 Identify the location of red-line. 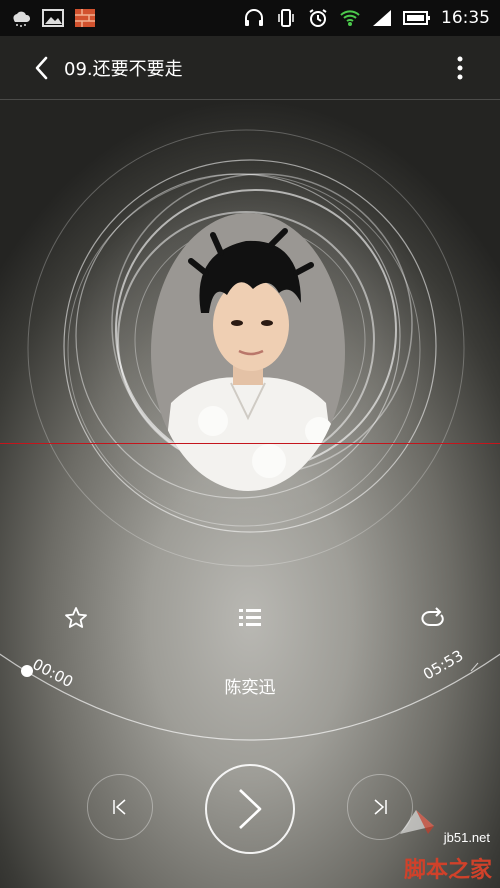
(250, 443).